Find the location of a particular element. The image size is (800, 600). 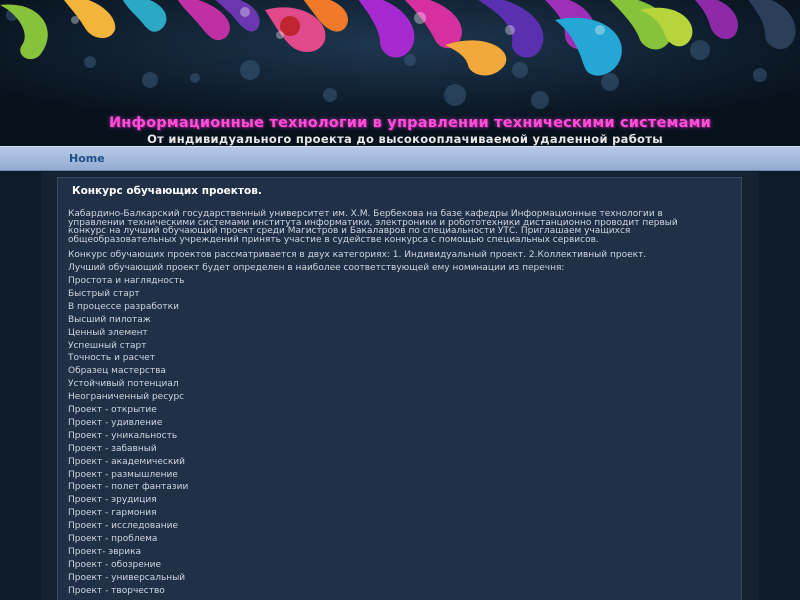

nomination-item: Проект - забавный is located at coordinates (112, 448).